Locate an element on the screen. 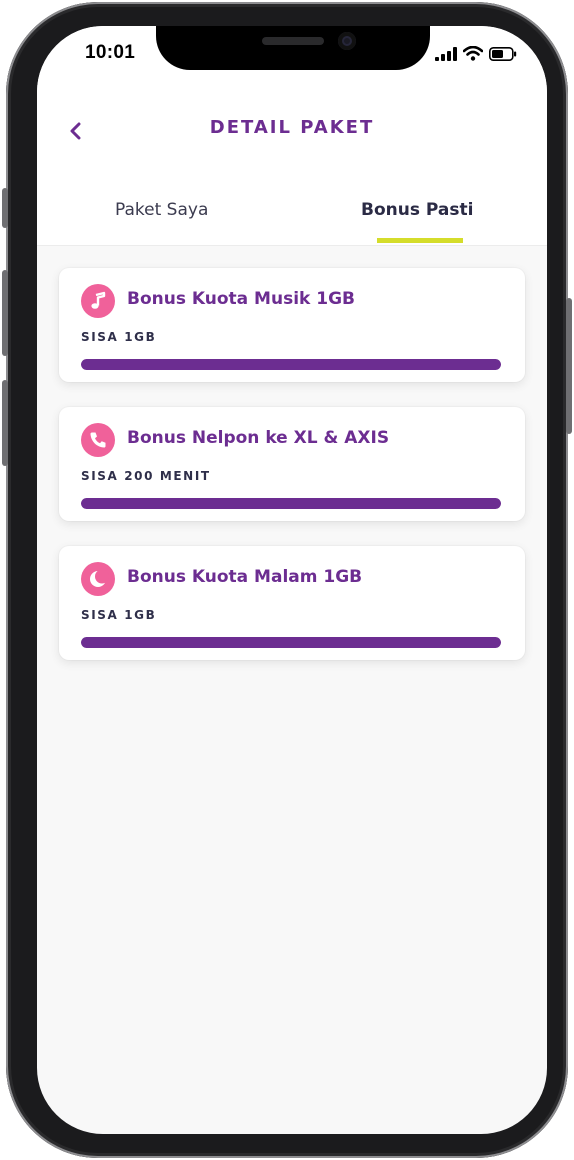 Image resolution: width=574 pixels, height=1160 pixels. tab-paket-saya: Paket Saya is located at coordinates (161, 210).